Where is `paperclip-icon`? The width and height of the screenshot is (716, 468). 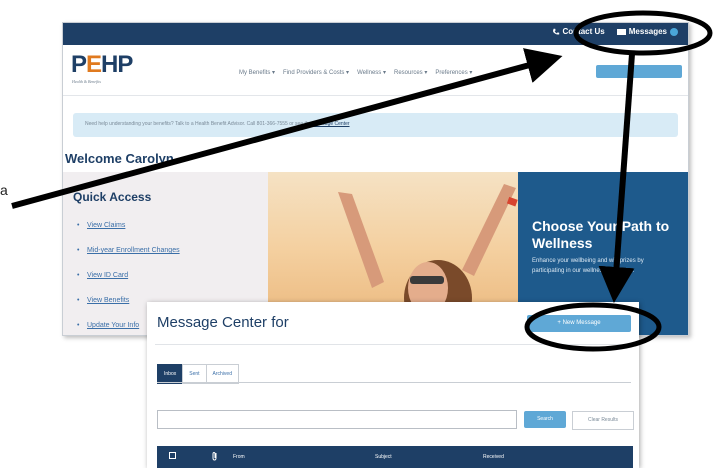
paperclip-icon is located at coordinates (214, 456).